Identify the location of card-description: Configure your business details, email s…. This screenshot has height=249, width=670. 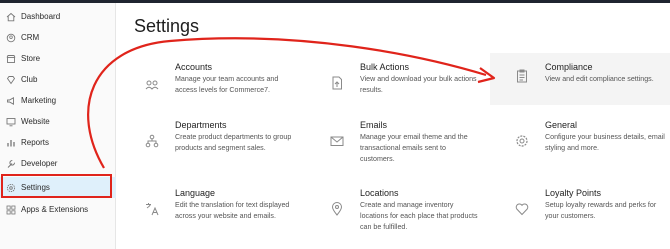
(605, 142).